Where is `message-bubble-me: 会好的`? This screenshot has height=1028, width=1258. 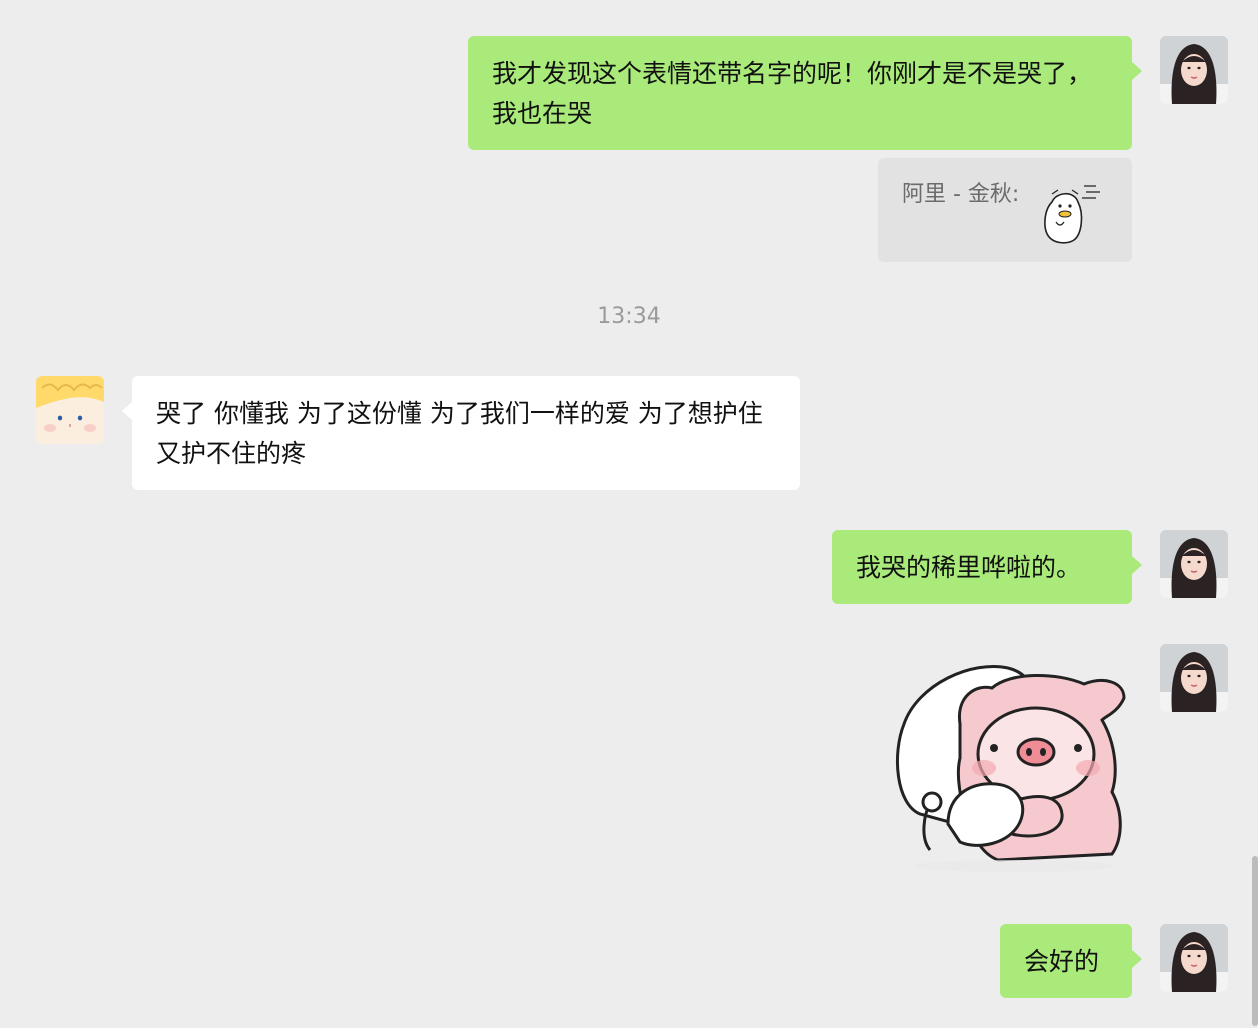
message-bubble-me: 会好的 is located at coordinates (1071, 961).